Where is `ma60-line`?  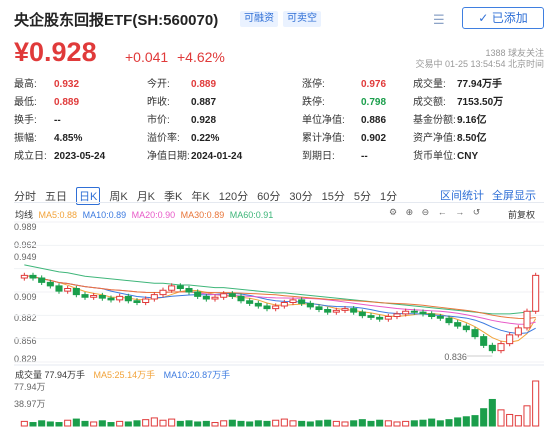 ma60-line is located at coordinates (280, 289).